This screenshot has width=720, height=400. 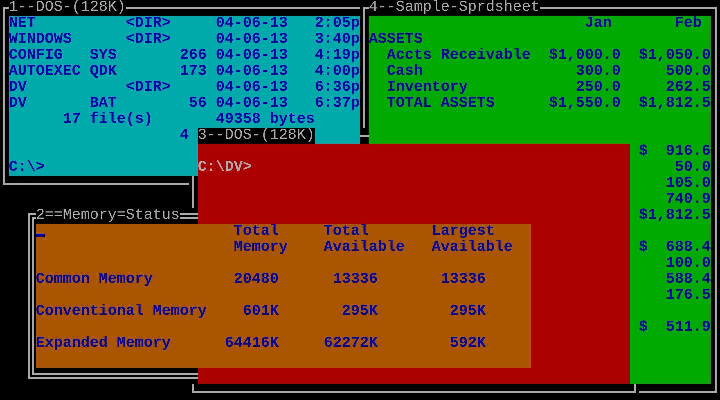 I want to click on row-label: Conventional Memory, so click(x=122, y=312).